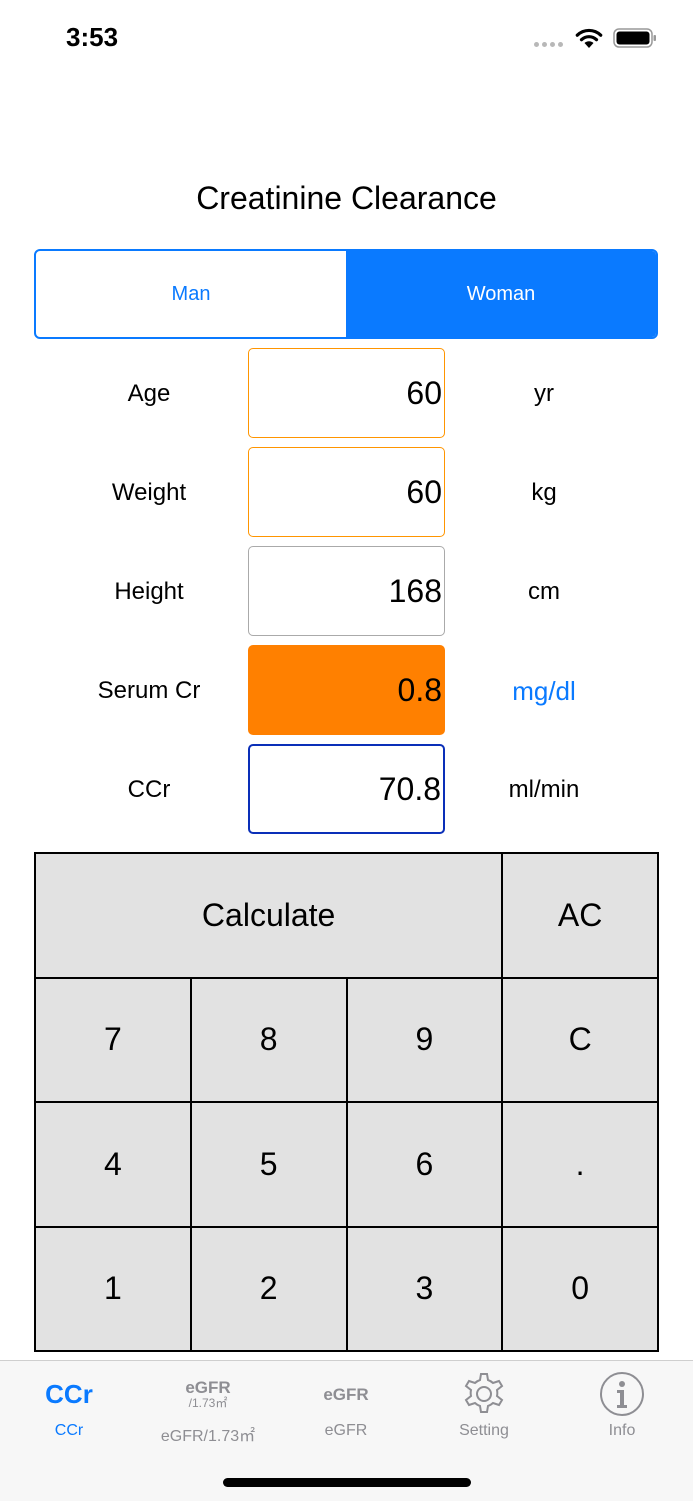 This screenshot has width=693, height=1501. I want to click on key-1: 1, so click(114, 1289).